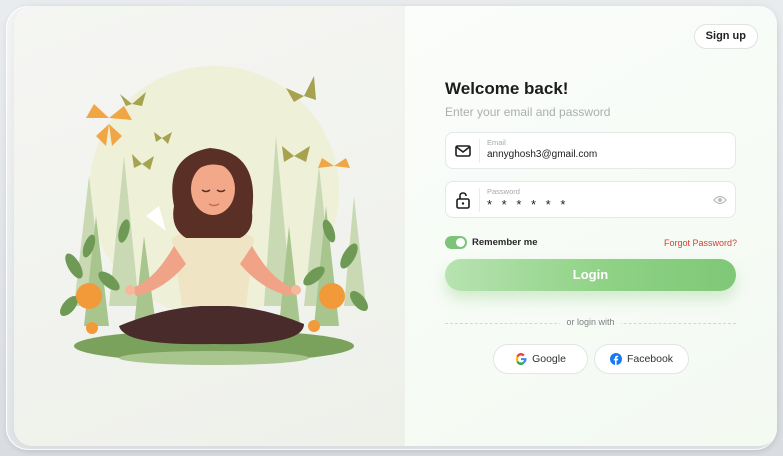 This screenshot has height=456, width=783. I want to click on mail-icon, so click(463, 151).